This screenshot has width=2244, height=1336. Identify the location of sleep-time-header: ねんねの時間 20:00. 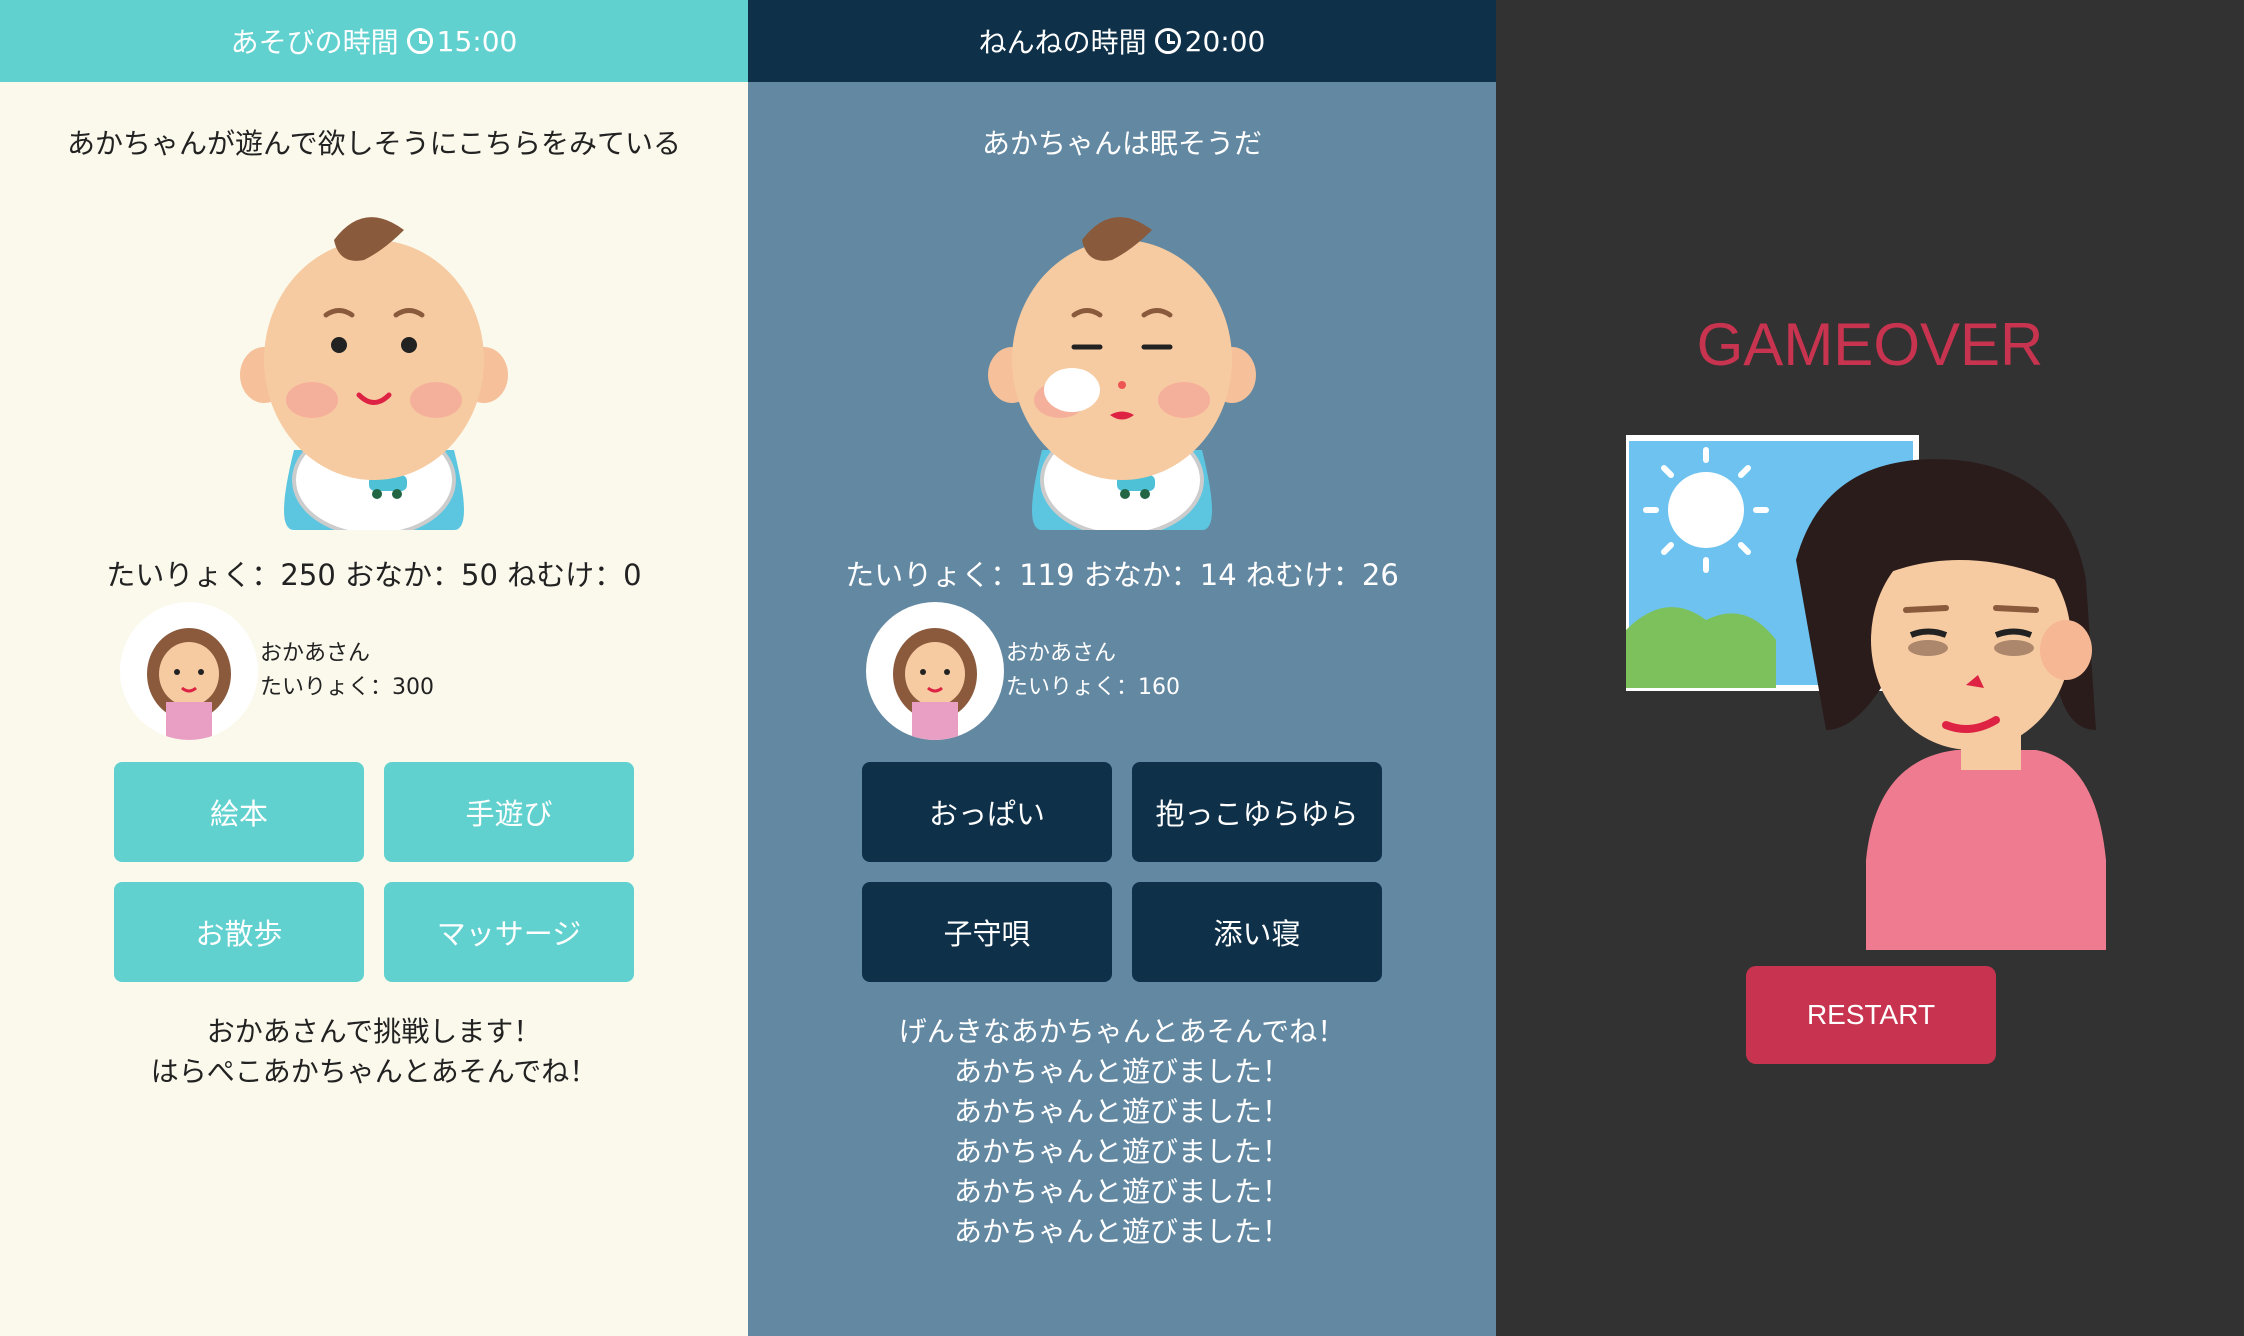
(1122, 41).